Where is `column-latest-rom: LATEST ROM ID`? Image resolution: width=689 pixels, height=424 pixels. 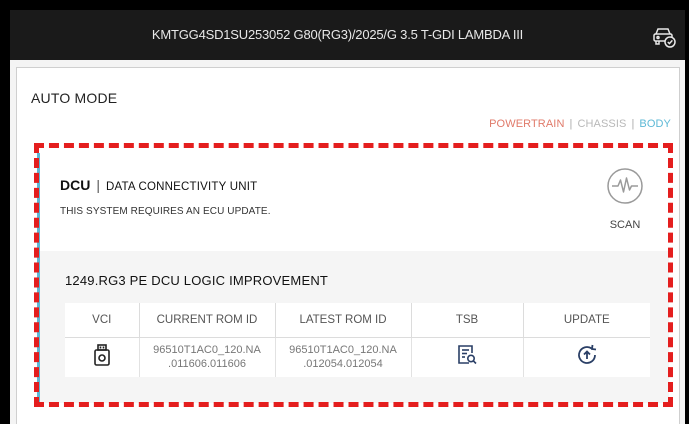 column-latest-rom: LATEST ROM ID is located at coordinates (343, 320).